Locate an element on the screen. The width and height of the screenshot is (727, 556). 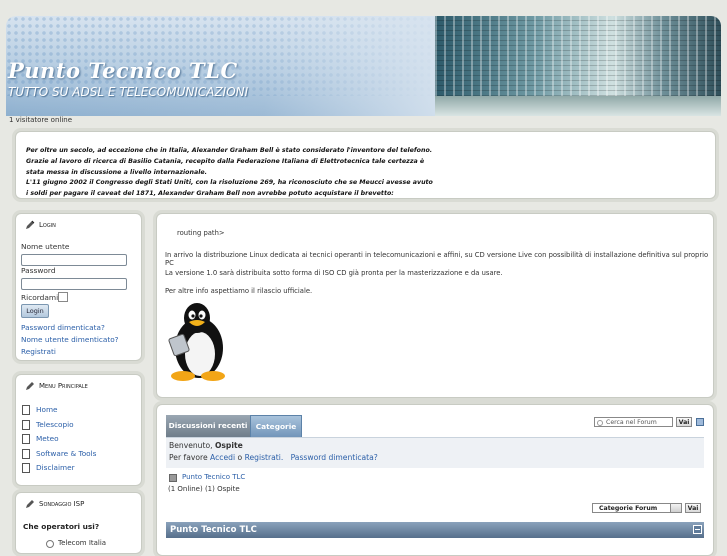
routing-path: routing path> is located at coordinates (201, 233).